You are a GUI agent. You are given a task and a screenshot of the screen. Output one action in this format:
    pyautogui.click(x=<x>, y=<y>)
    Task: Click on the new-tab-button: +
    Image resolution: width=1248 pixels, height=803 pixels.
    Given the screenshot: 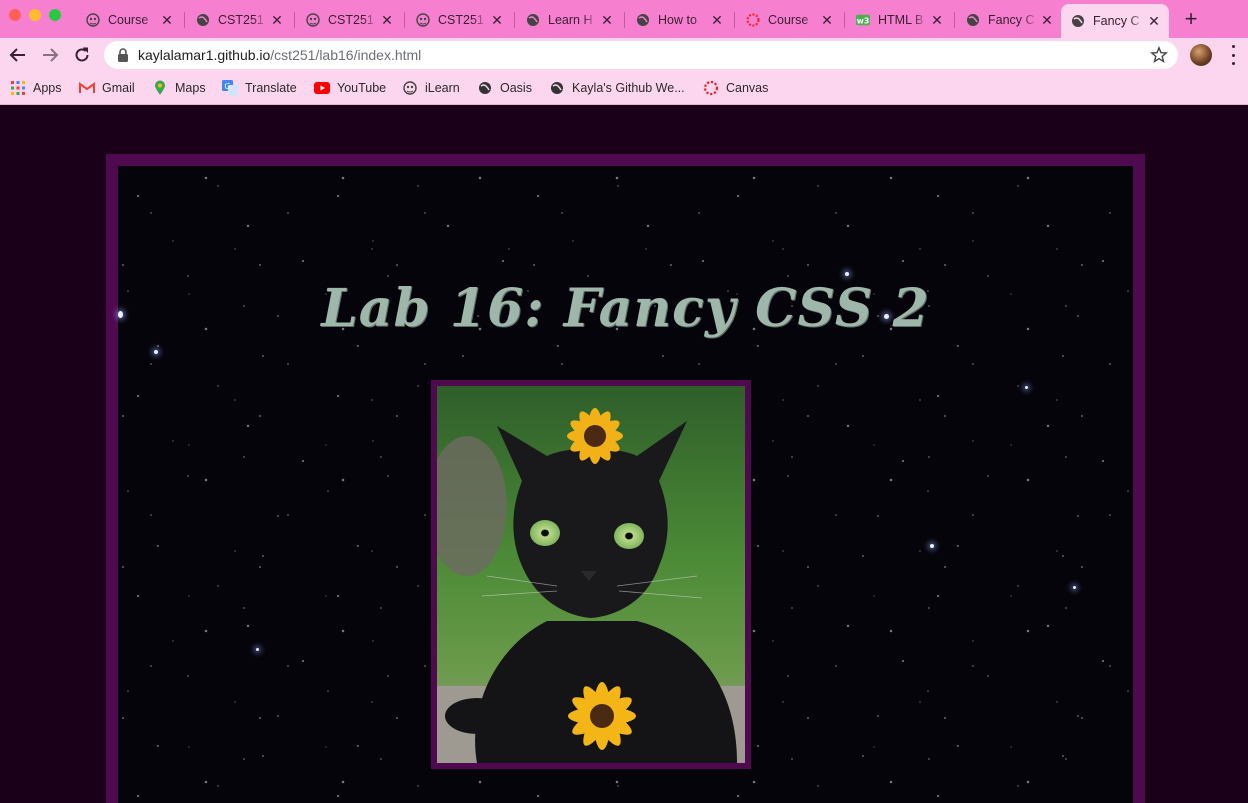 What is the action you would take?
    pyautogui.click(x=1191, y=19)
    